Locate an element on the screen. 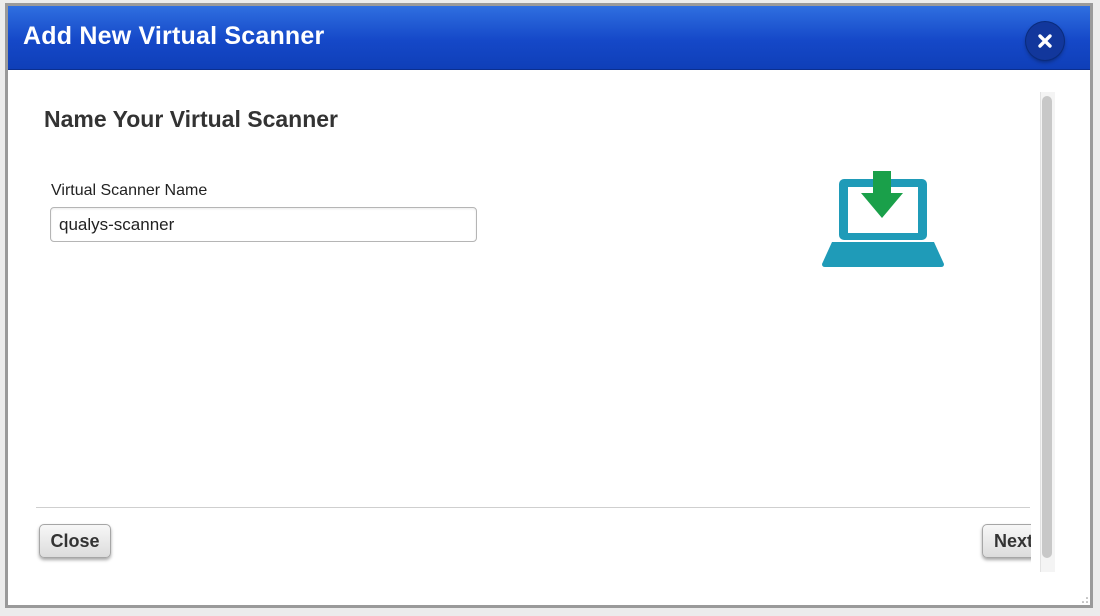 Image resolution: width=1100 pixels, height=616 pixels. dialog-close-button is located at coordinates (1045, 41).